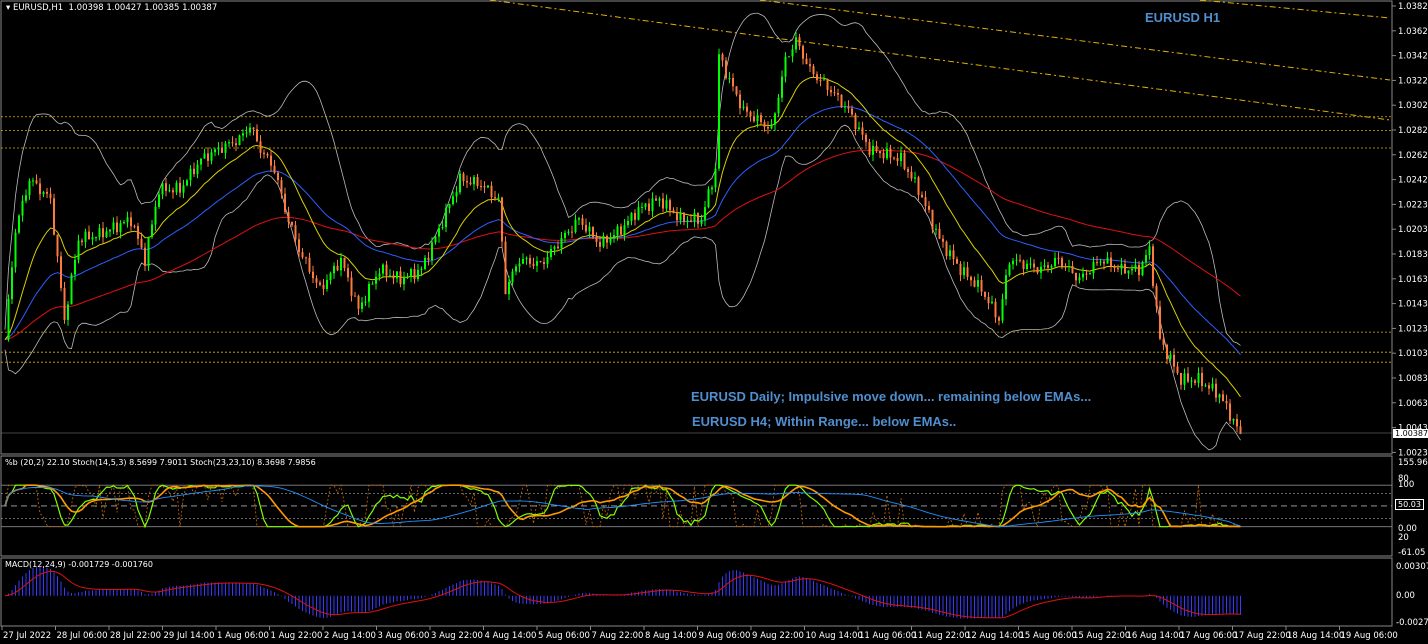 This screenshot has height=644, width=1428. Describe the element at coordinates (1183, 17) in the screenshot. I see `annotation-title: EURUSD H1` at that location.